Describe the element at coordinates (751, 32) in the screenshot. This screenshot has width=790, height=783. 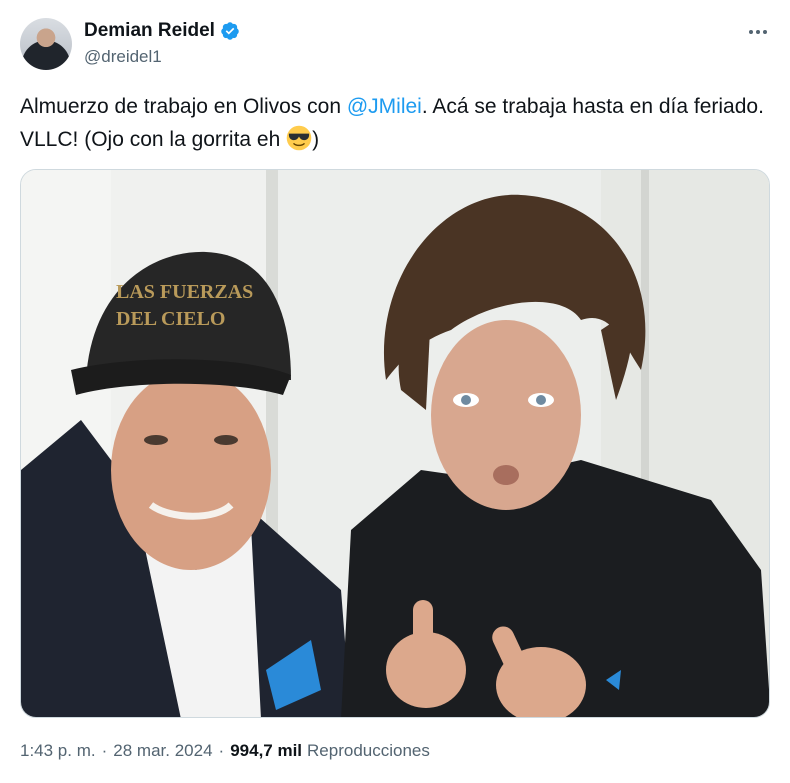
I see `more-horizontal-icon` at that location.